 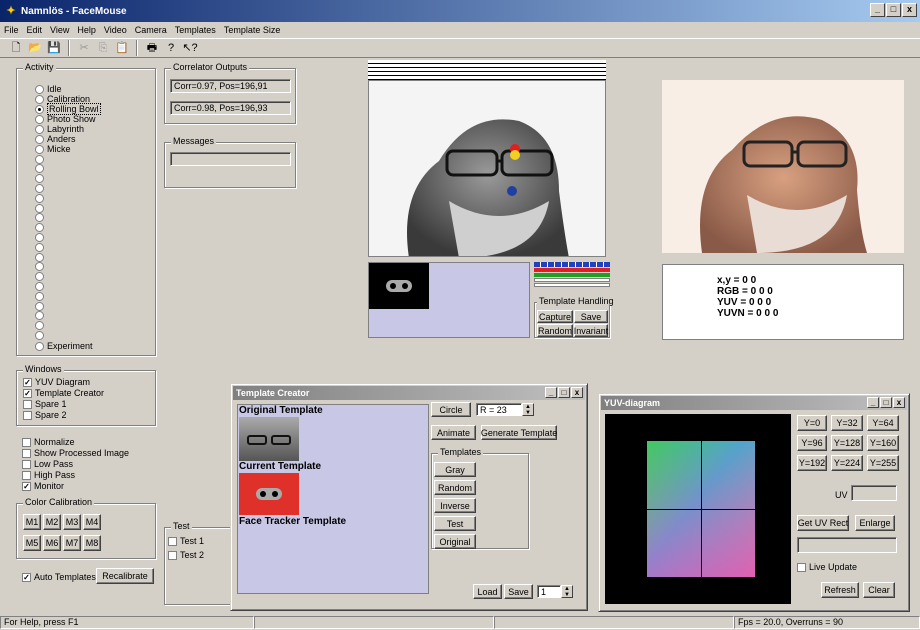 What do you see at coordinates (873, 402) in the screenshot?
I see `yuv-minimize-button: _` at bounding box center [873, 402].